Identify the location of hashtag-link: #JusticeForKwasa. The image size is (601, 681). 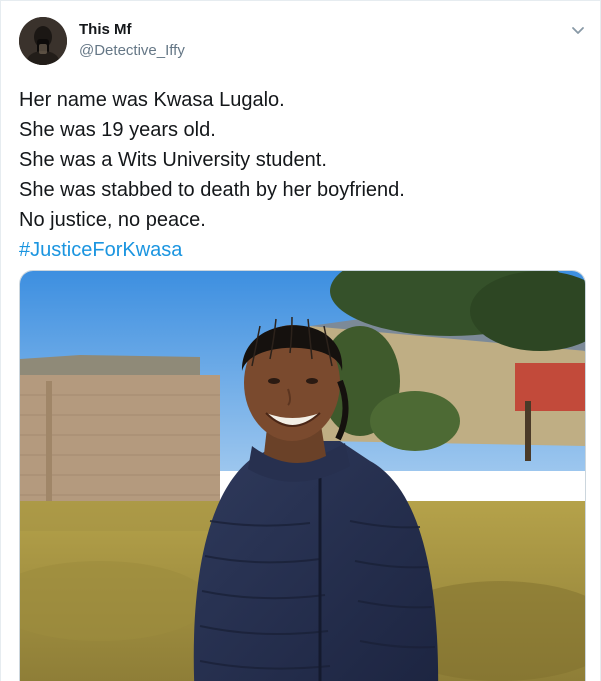
(212, 250).